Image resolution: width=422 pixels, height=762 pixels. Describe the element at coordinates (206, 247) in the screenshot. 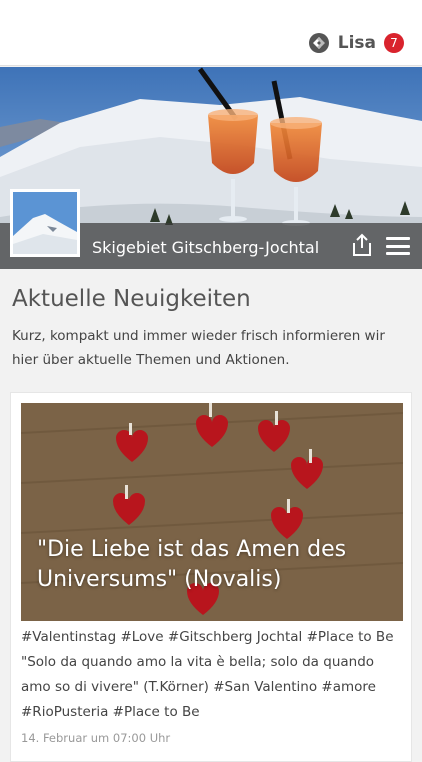

I see `hero-title: Skigebiet Gitschberg-Jochtal` at that location.